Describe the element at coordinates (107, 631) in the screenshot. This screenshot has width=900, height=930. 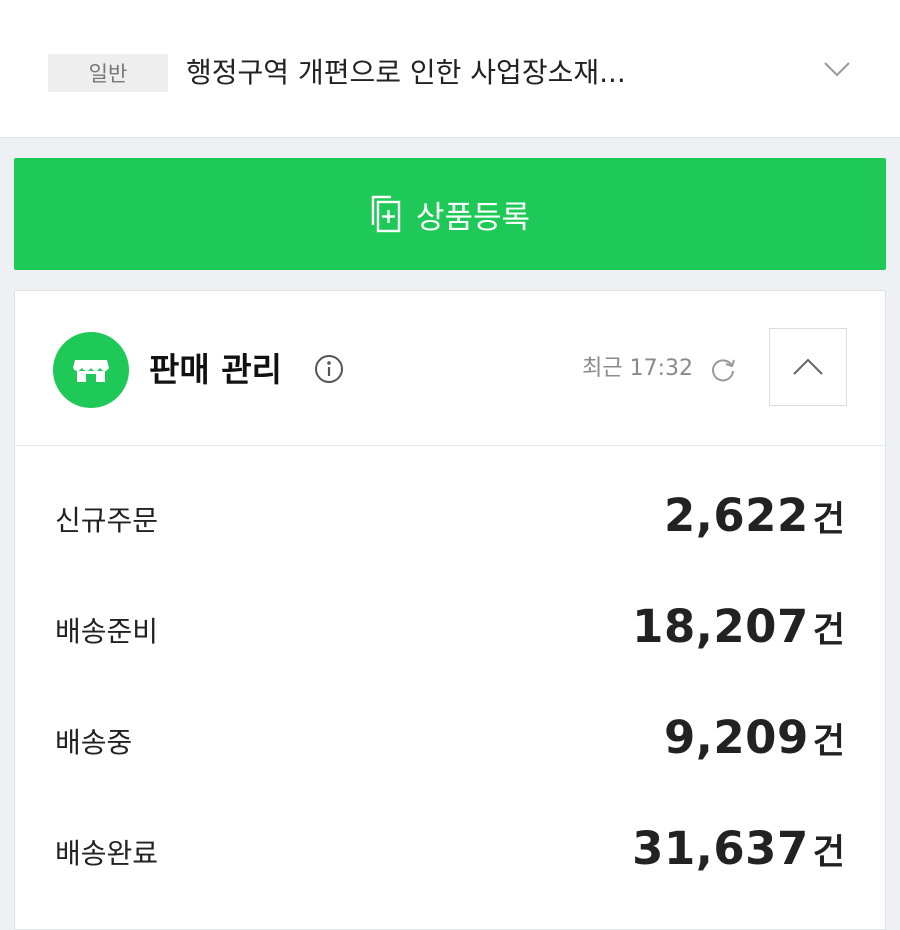
I see `stat-label: 배송준비` at that location.